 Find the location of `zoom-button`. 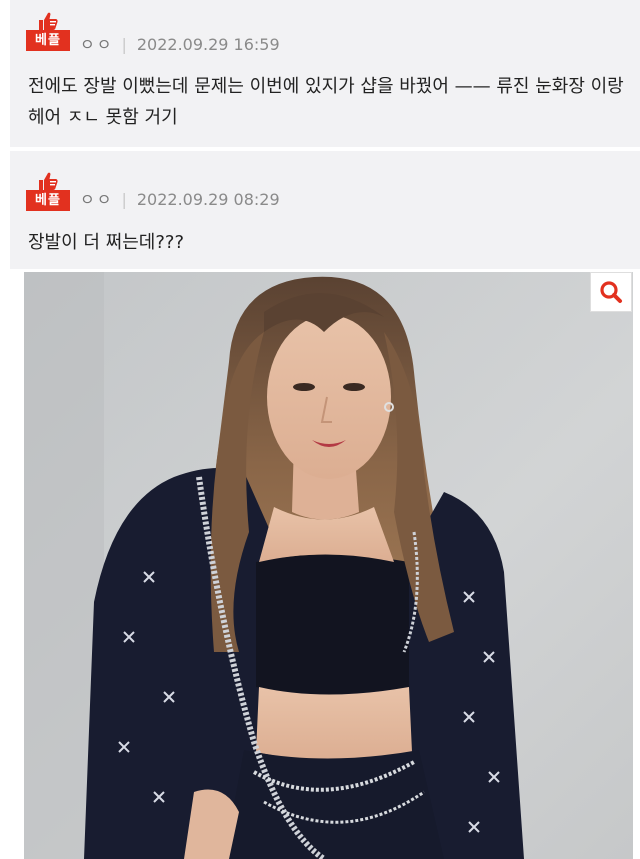

zoom-button is located at coordinates (611, 292).